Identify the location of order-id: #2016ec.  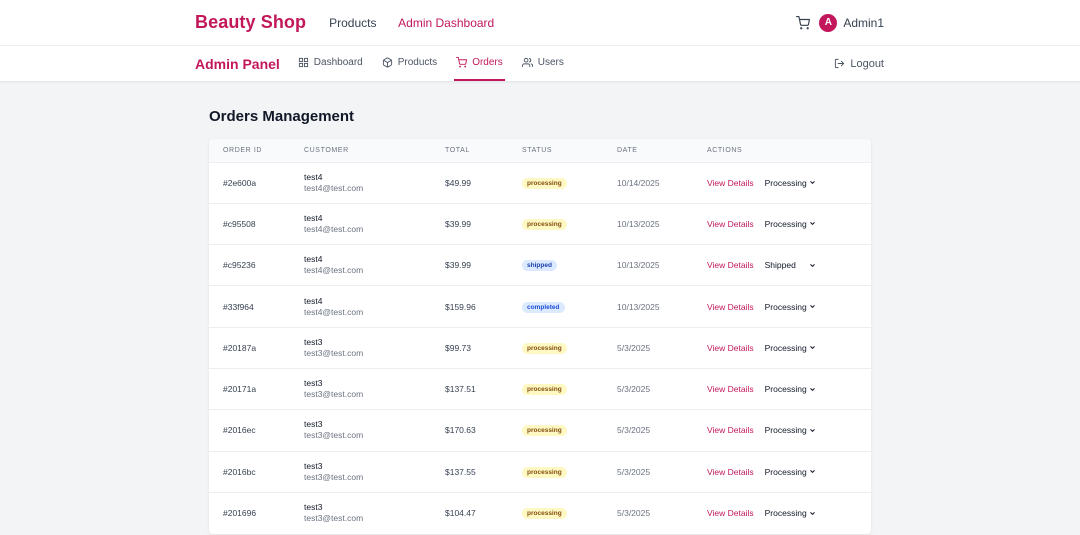
(249, 430).